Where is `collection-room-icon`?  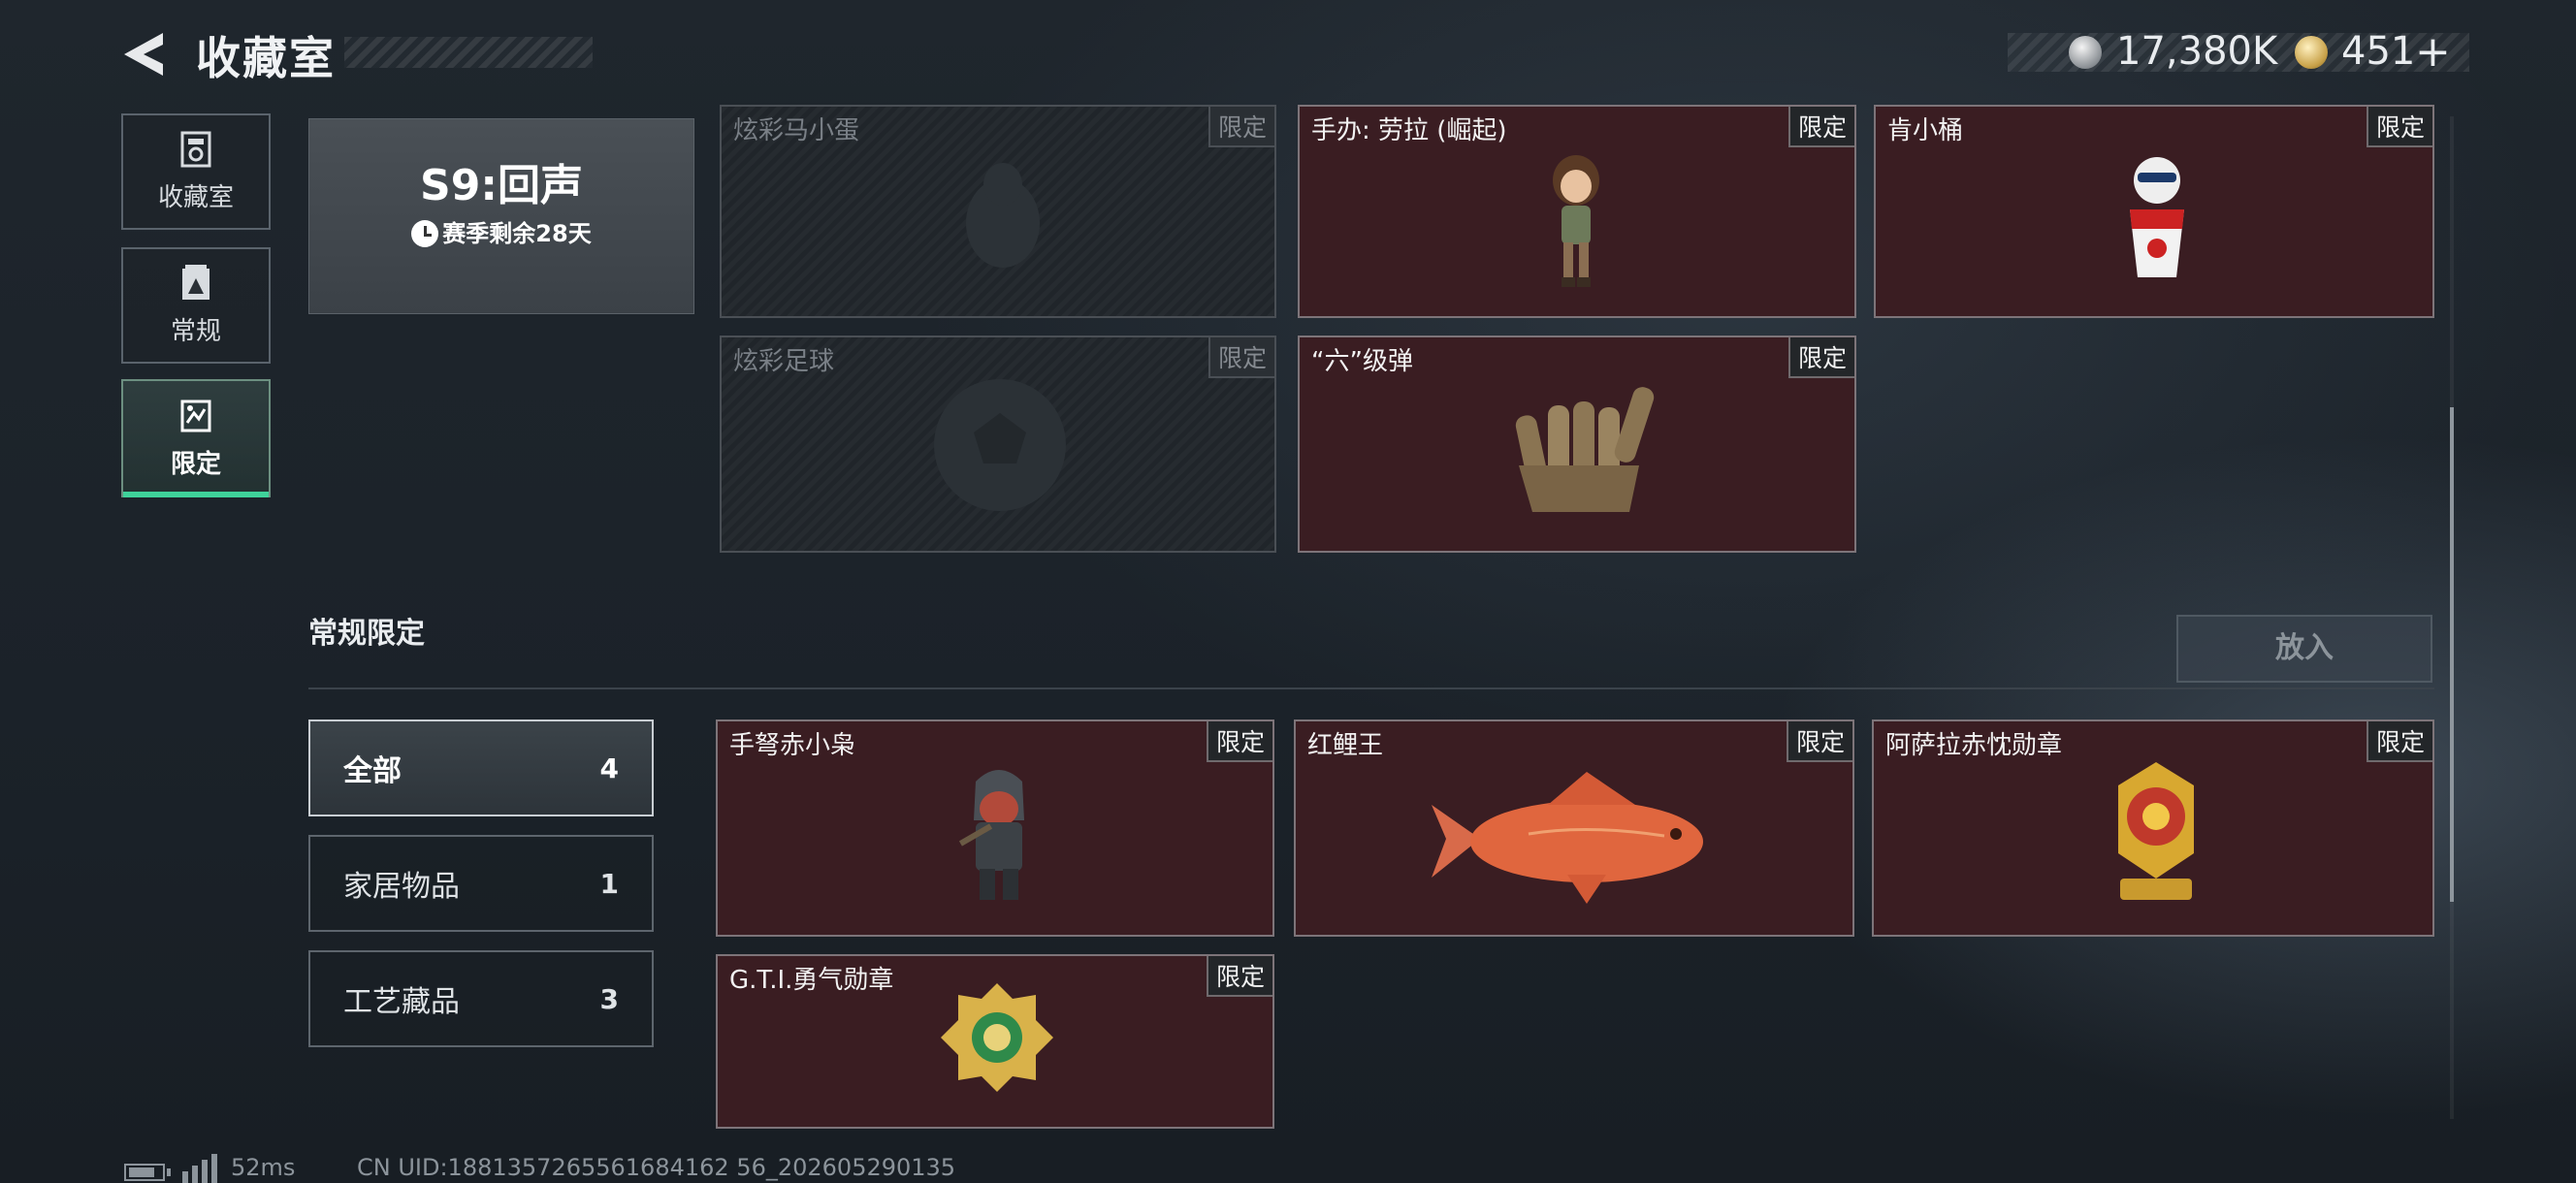 collection-room-icon is located at coordinates (195, 149).